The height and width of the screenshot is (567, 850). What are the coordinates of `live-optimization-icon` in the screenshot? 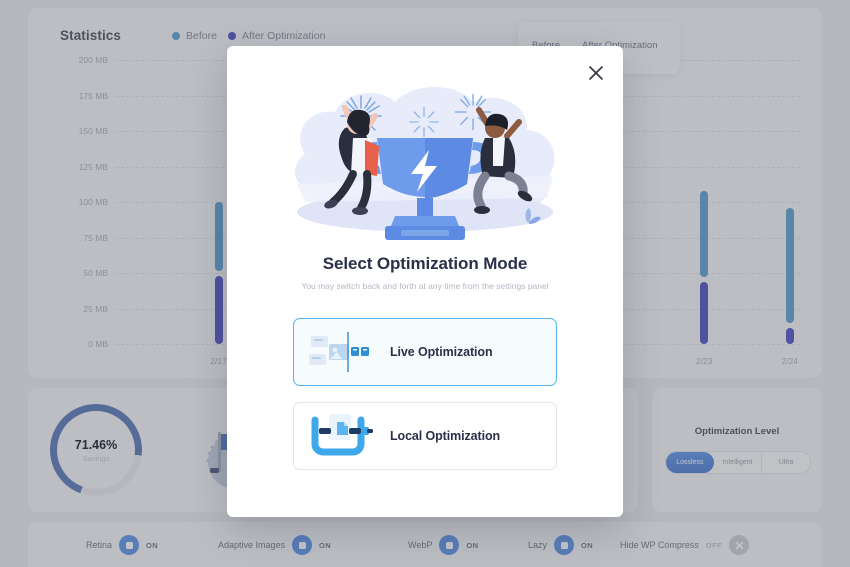 It's located at (342, 352).